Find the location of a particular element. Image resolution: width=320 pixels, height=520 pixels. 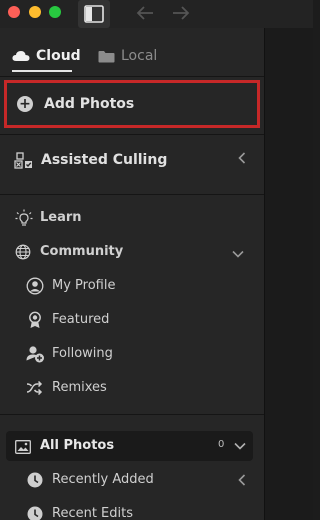

plus-circle-icon: + is located at coordinates (25, 104).